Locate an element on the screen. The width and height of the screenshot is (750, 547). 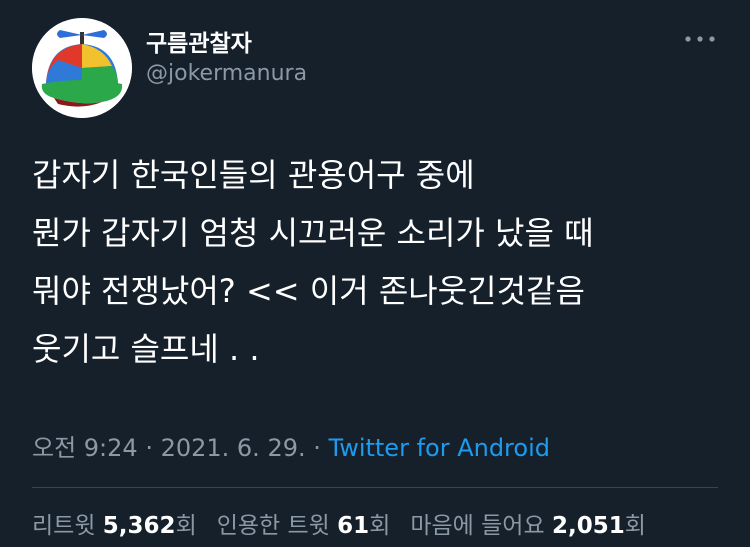
likes-stat: 마음에 들어요 2,051회 is located at coordinates (528, 526).